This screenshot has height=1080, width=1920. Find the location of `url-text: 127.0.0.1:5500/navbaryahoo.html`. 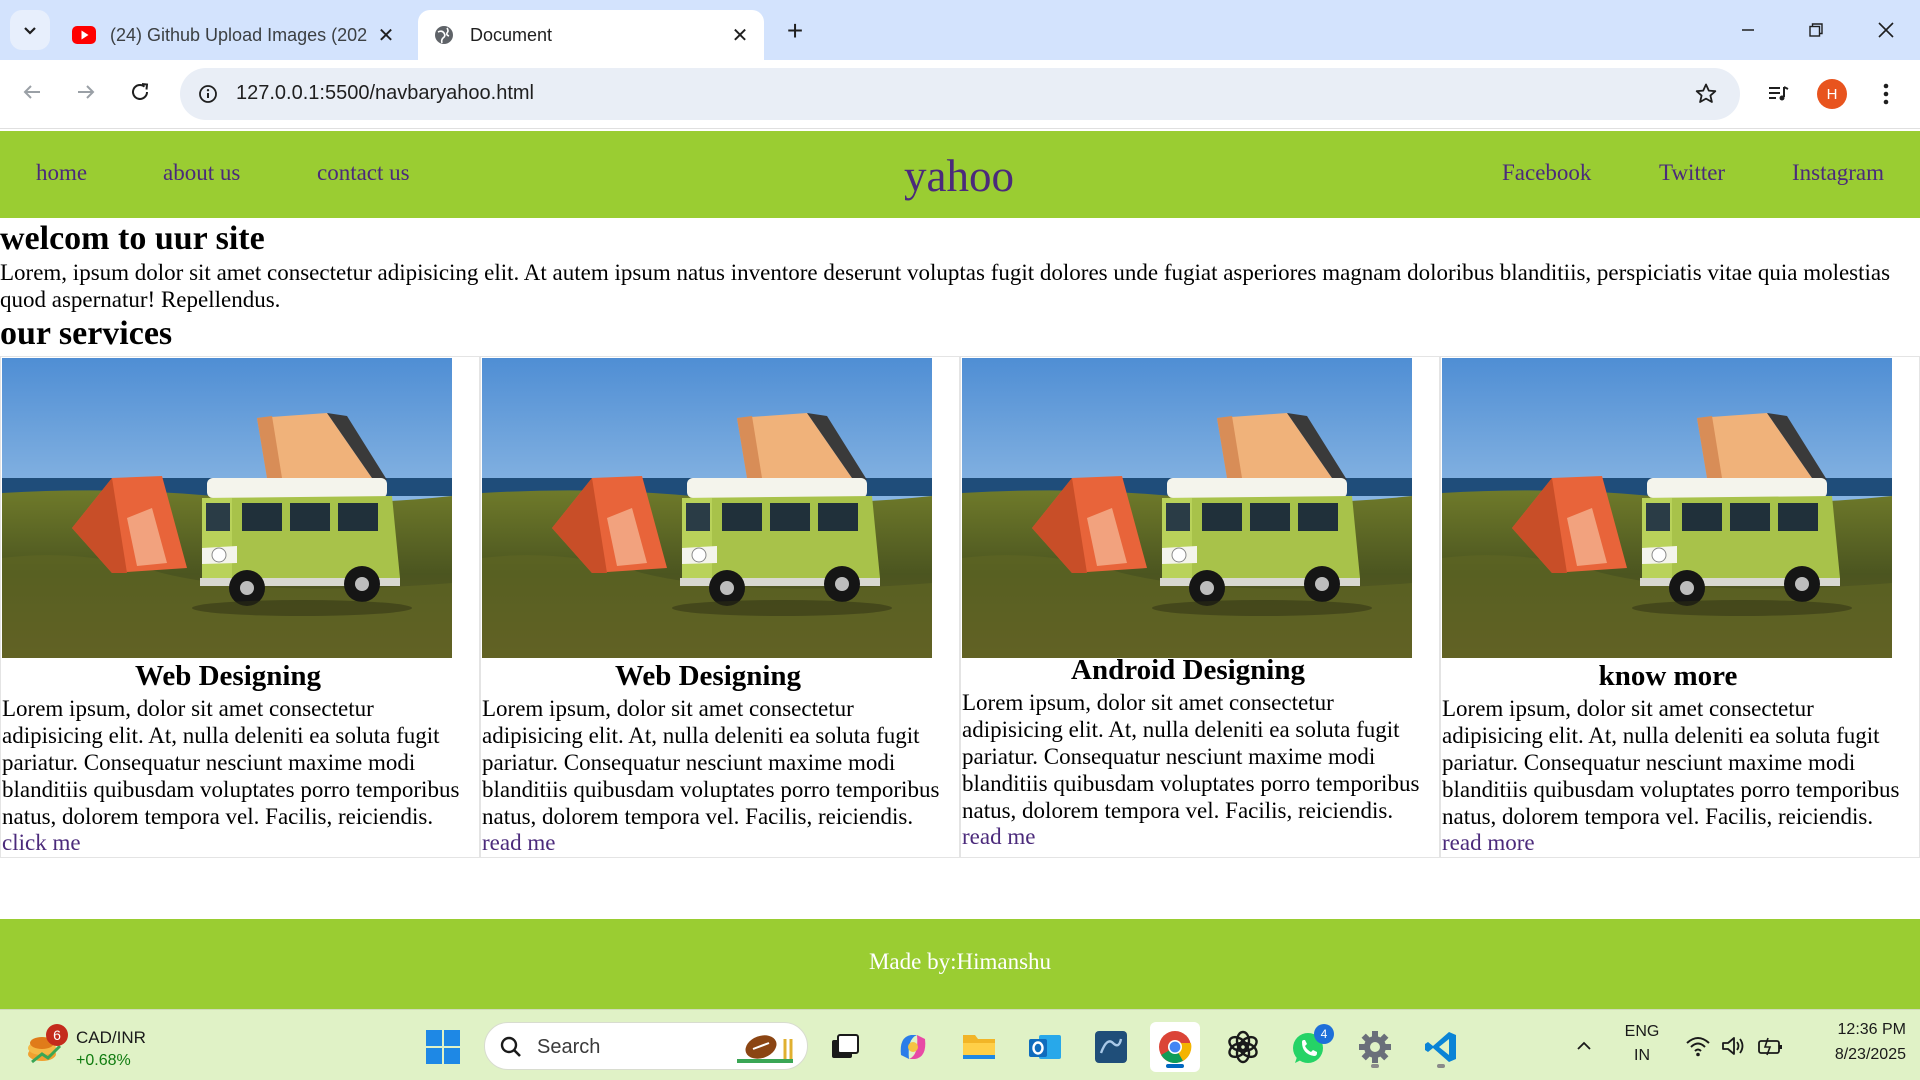

url-text: 127.0.0.1:5500/navbaryahoo.html is located at coordinates (385, 93).